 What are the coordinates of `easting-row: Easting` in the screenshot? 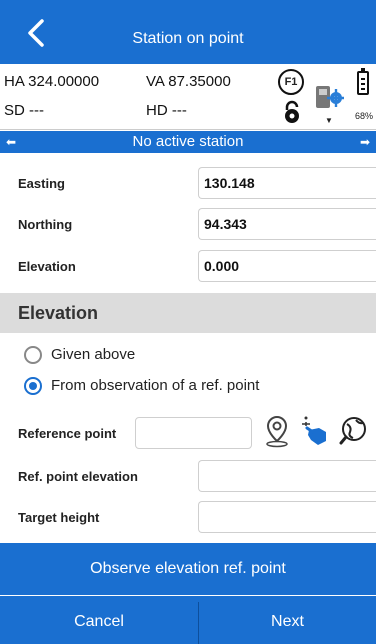 It's located at (188, 184).